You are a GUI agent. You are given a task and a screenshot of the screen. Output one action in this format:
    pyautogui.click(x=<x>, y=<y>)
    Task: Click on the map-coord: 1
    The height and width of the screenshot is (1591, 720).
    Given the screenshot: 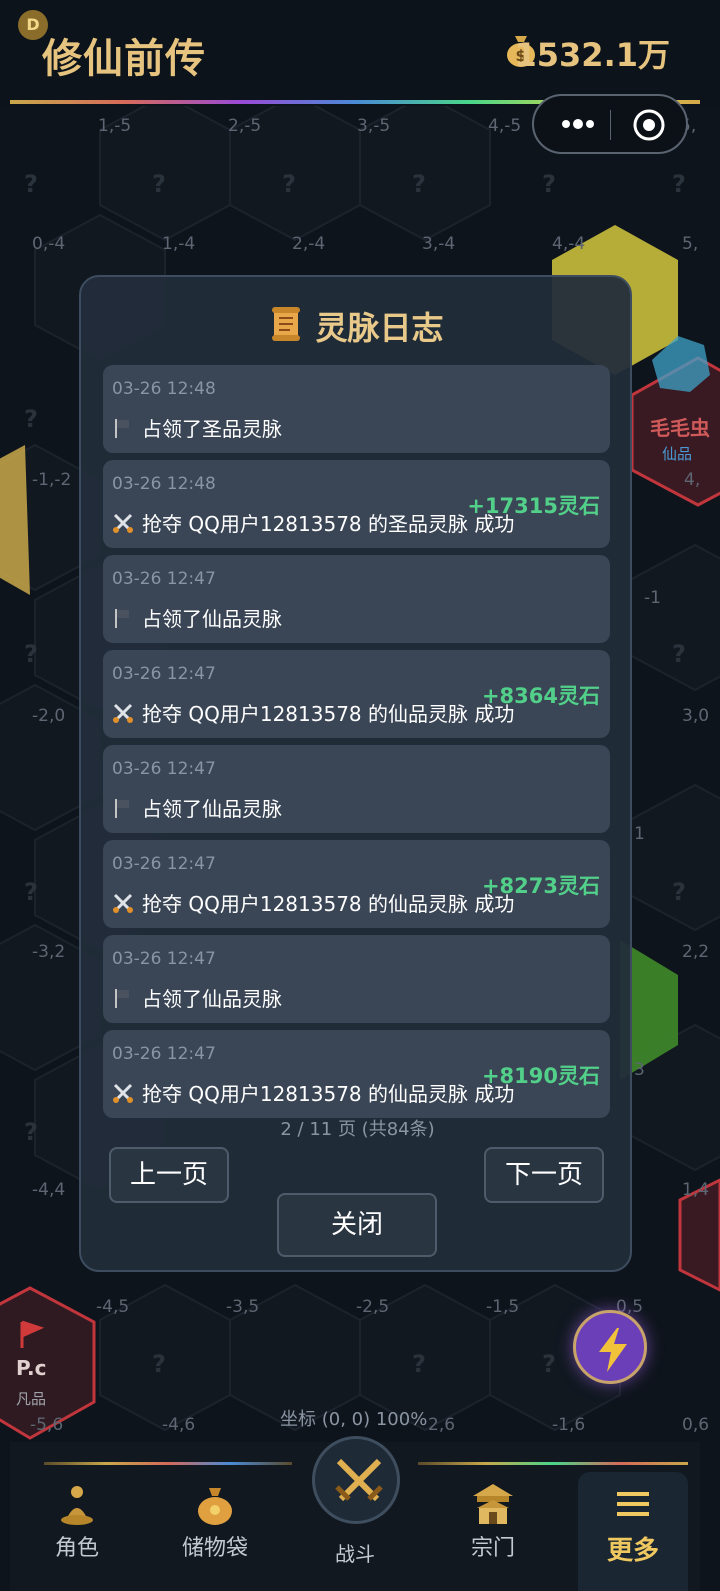 What is the action you would take?
    pyautogui.click(x=639, y=834)
    